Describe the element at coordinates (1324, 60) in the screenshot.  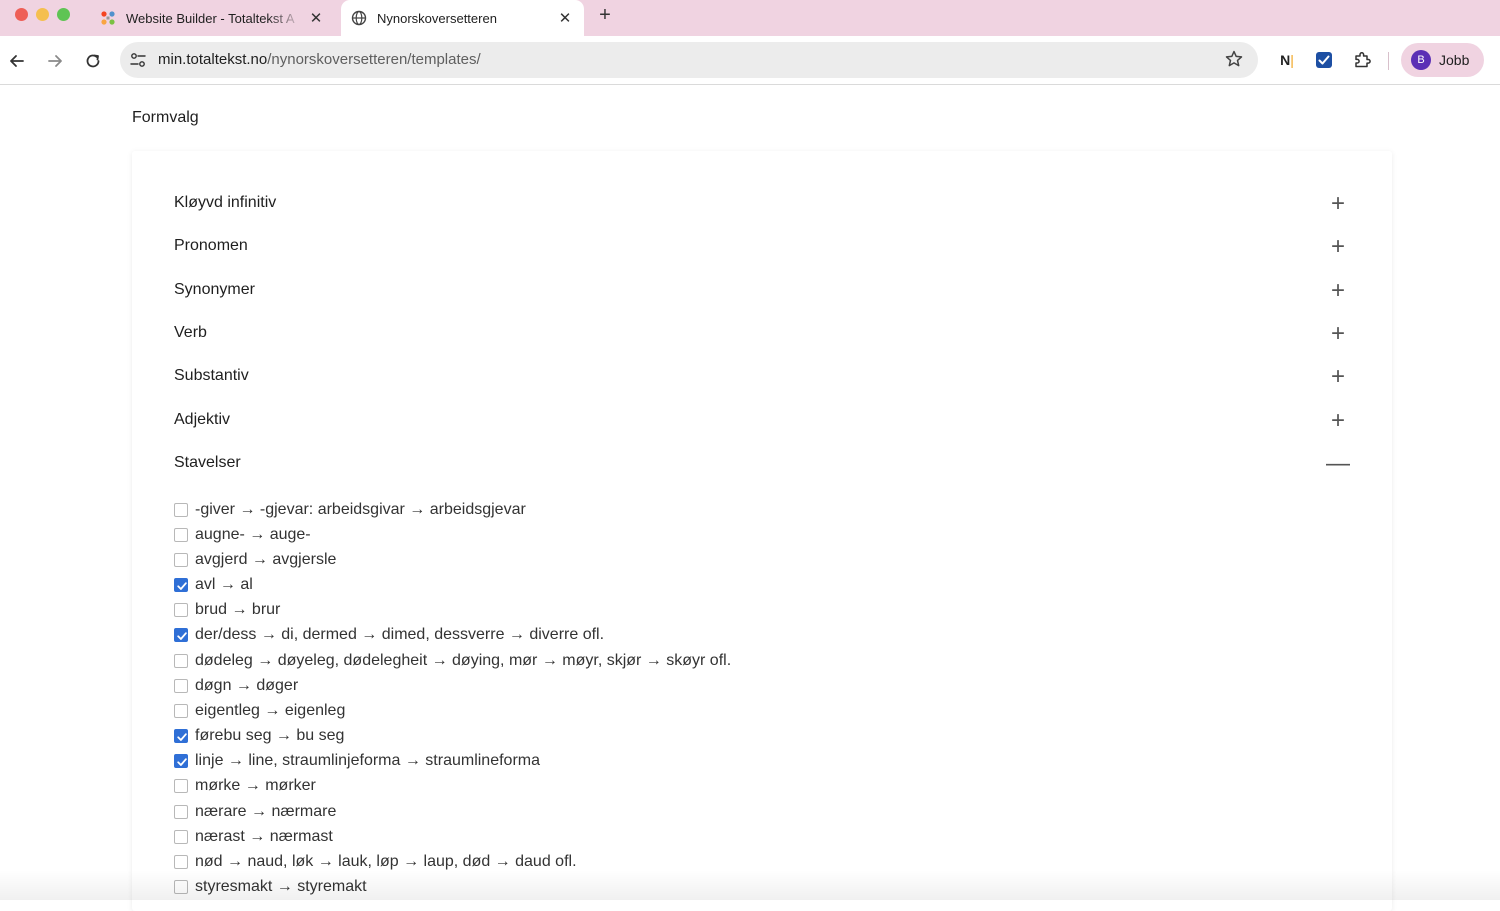
I see `checkbox-extension-icon` at that location.